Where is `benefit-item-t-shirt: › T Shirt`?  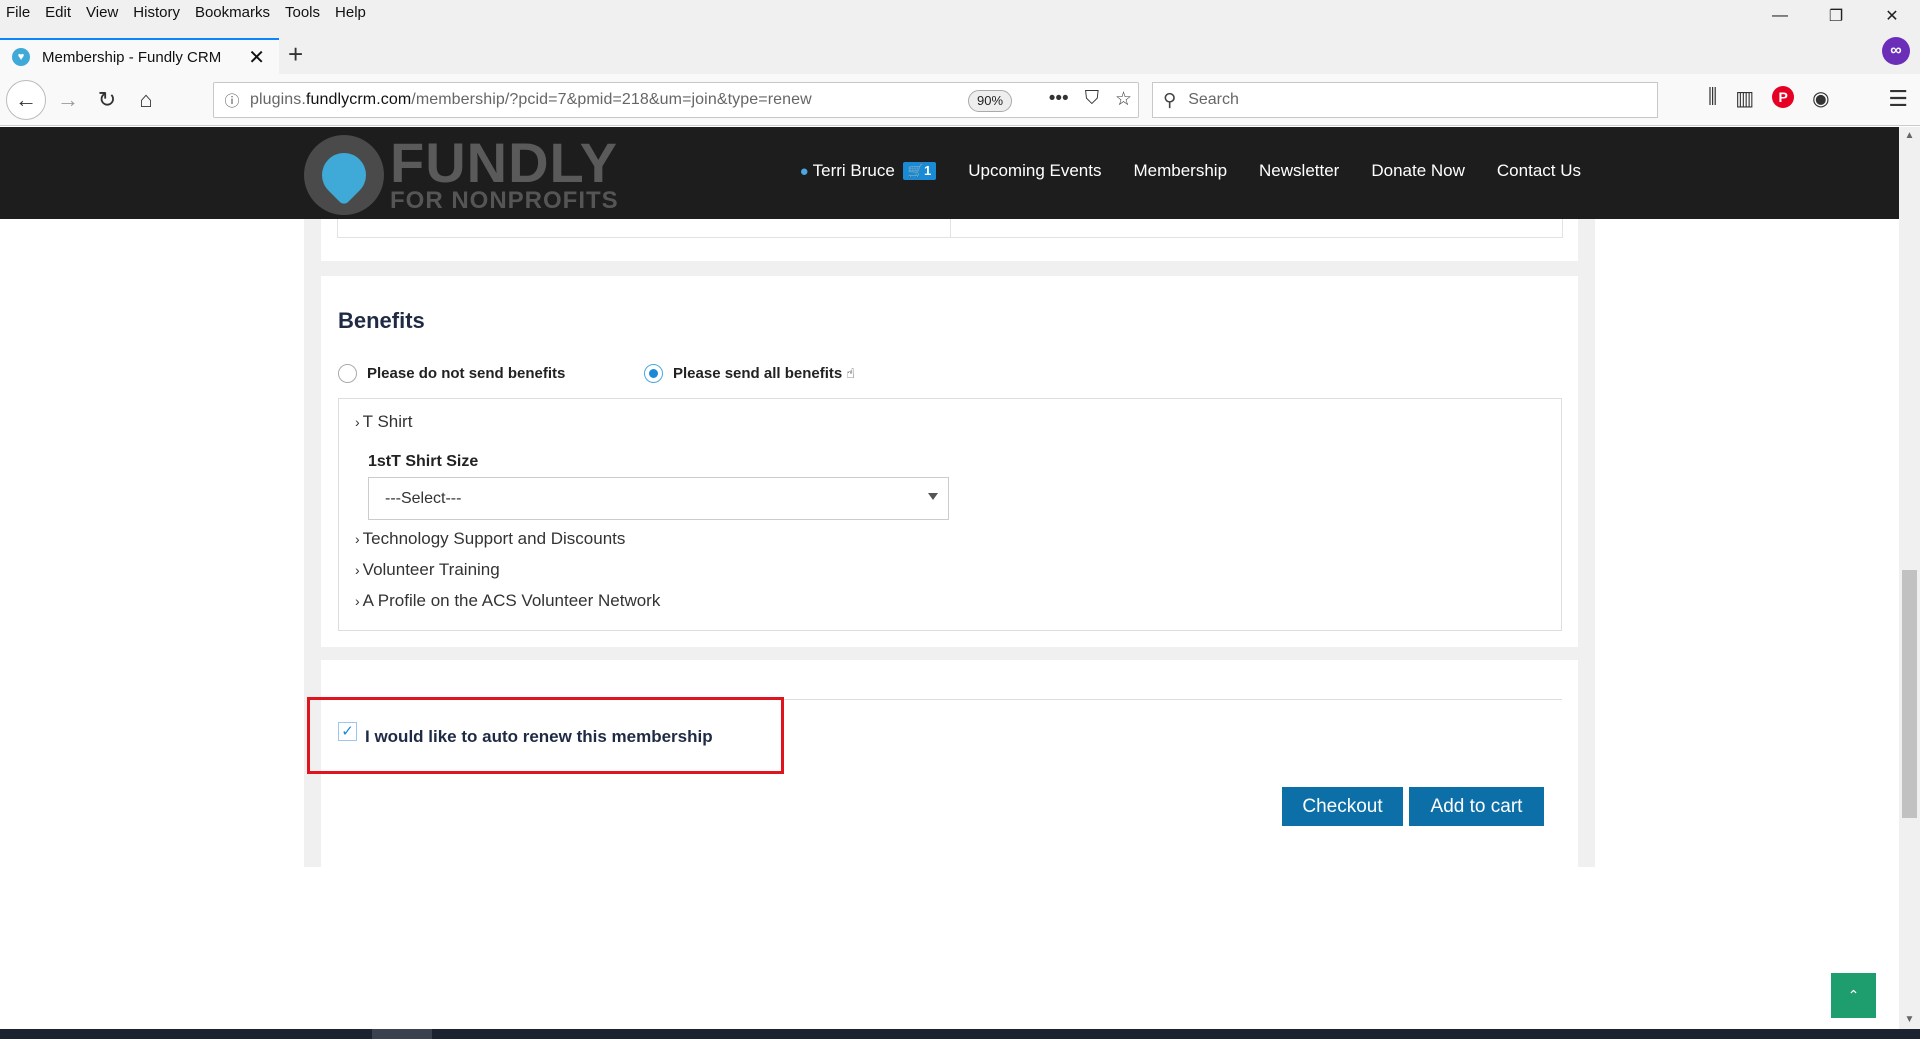 benefit-item-t-shirt: › T Shirt is located at coordinates (383, 422).